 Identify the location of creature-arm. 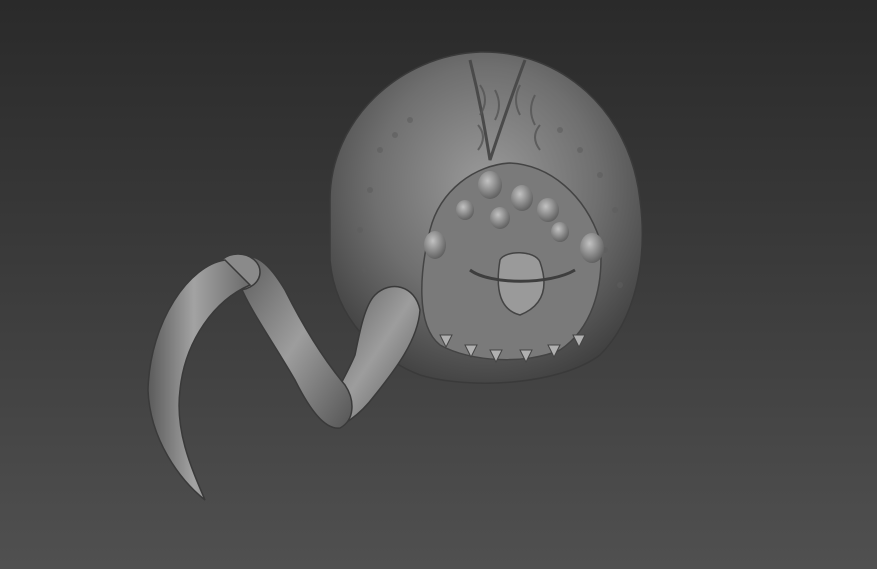
(284, 377).